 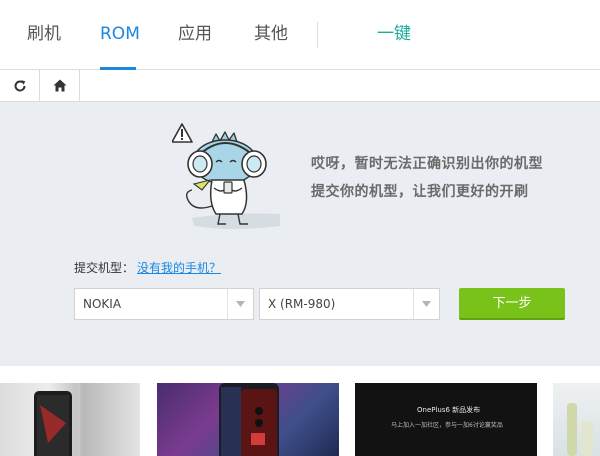 I want to click on model-select: X (RM-980), so click(x=349, y=304).